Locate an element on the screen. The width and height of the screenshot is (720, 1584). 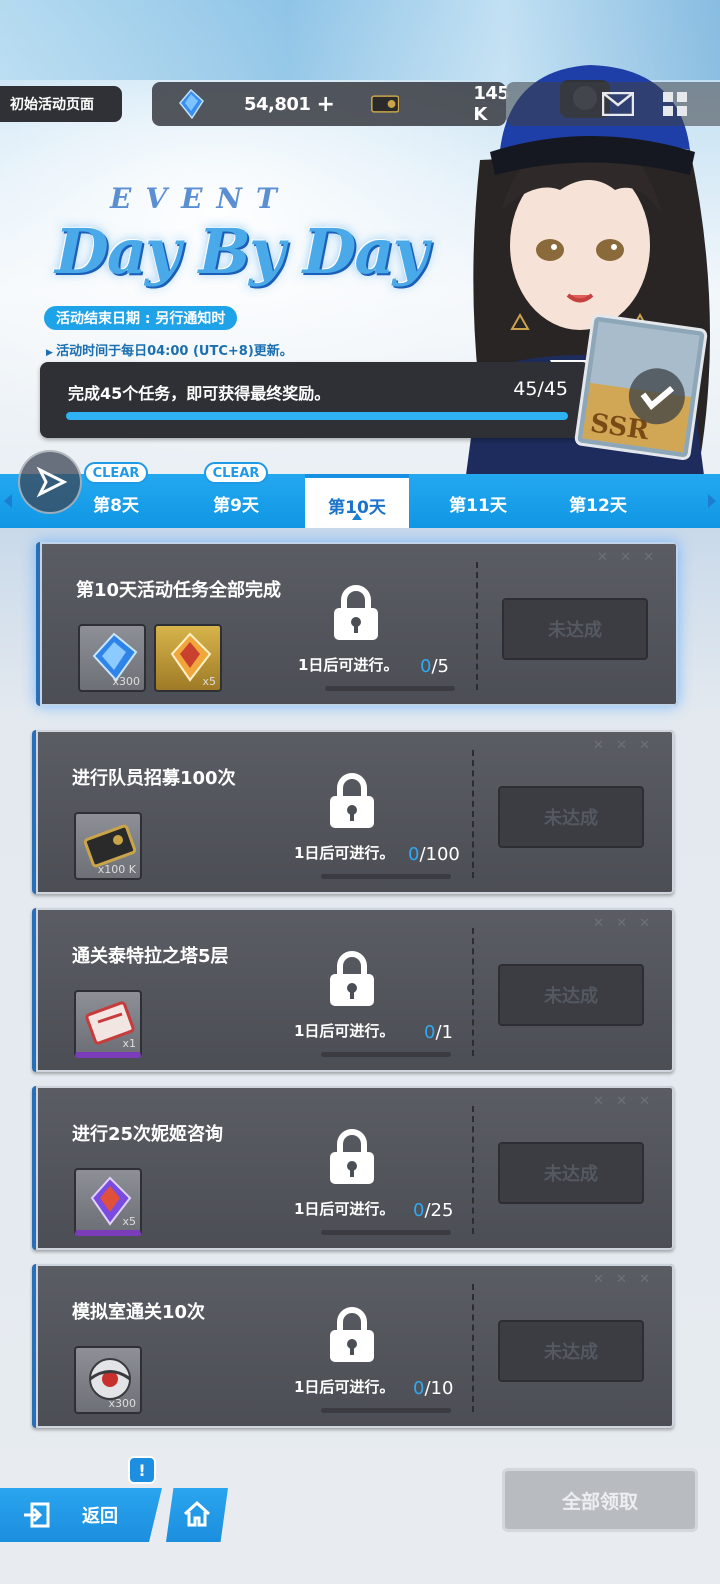
task-progress: 0/25 is located at coordinates (433, 1210).